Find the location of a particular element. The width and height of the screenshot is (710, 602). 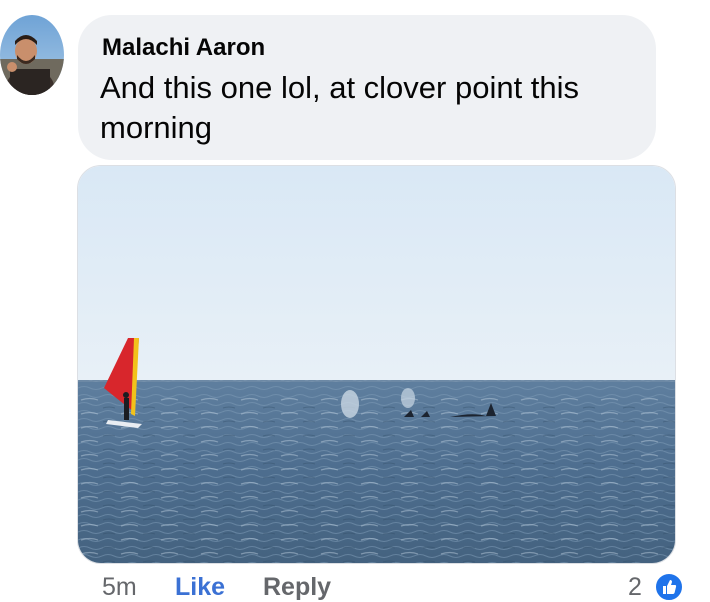

comment-author: Malachi Aaron is located at coordinates (183, 48).